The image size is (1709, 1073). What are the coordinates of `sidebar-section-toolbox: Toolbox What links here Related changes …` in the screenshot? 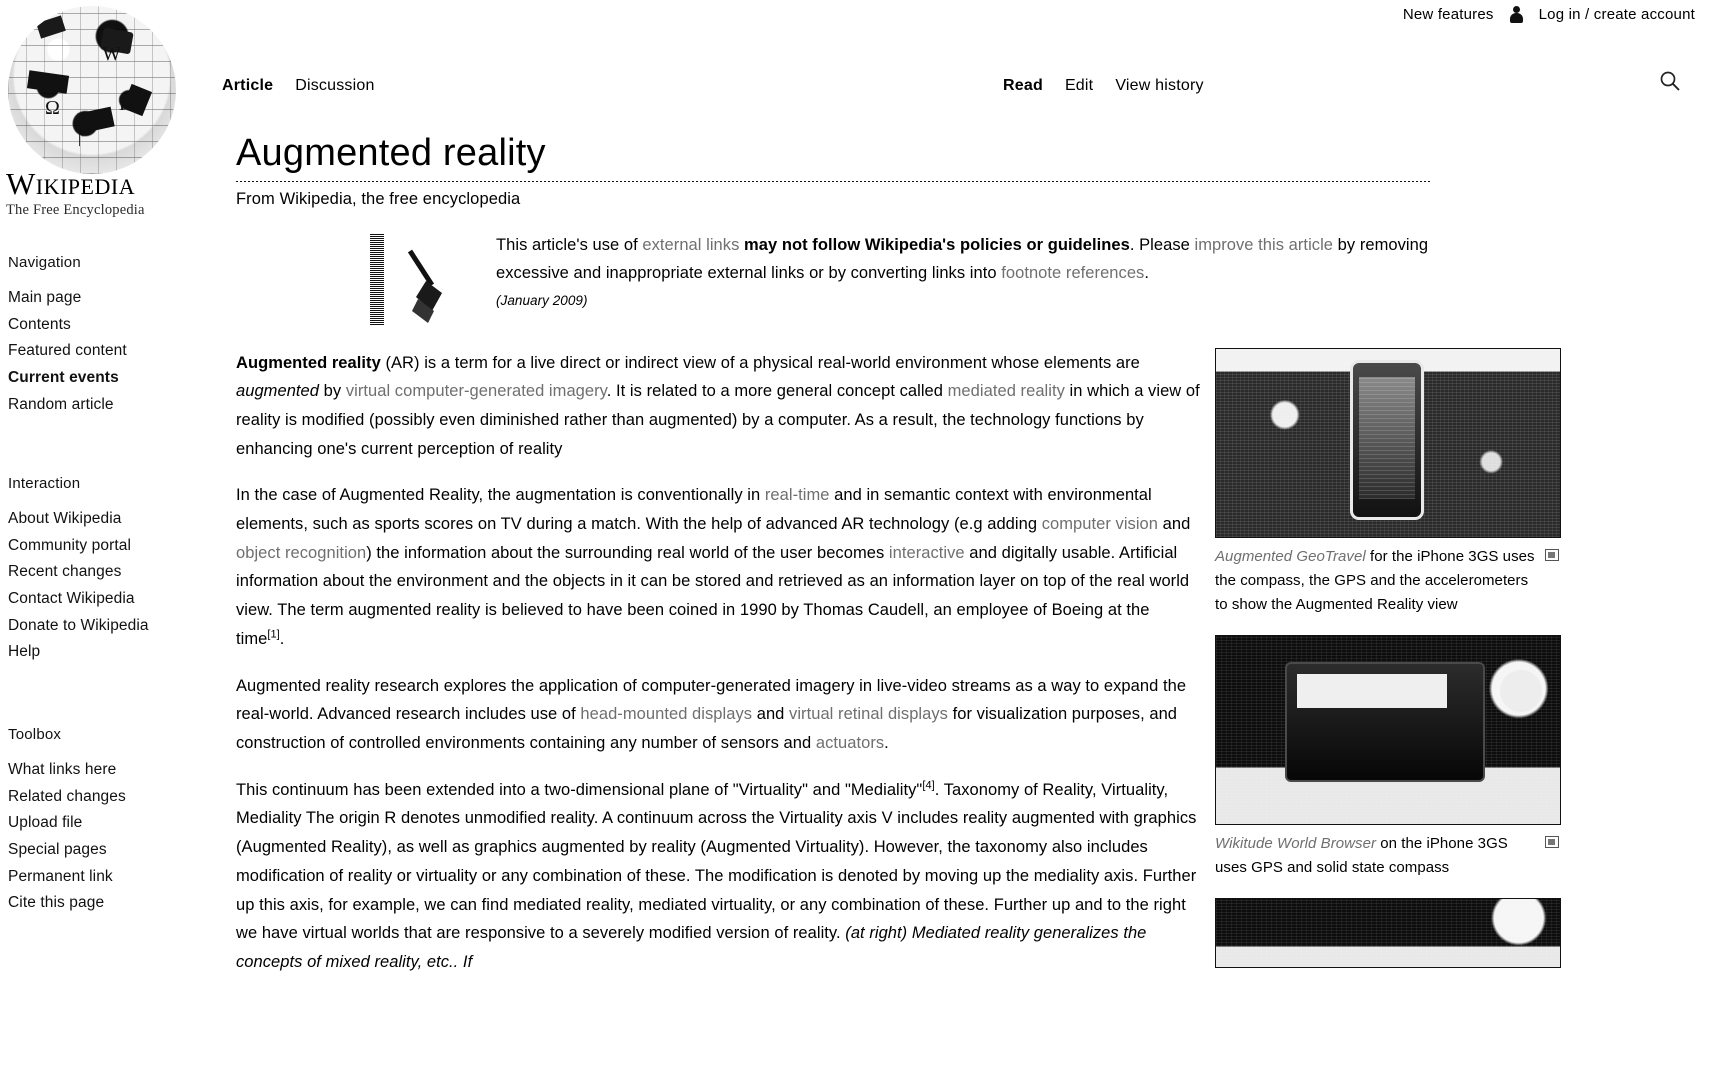 It's located at (108, 821).